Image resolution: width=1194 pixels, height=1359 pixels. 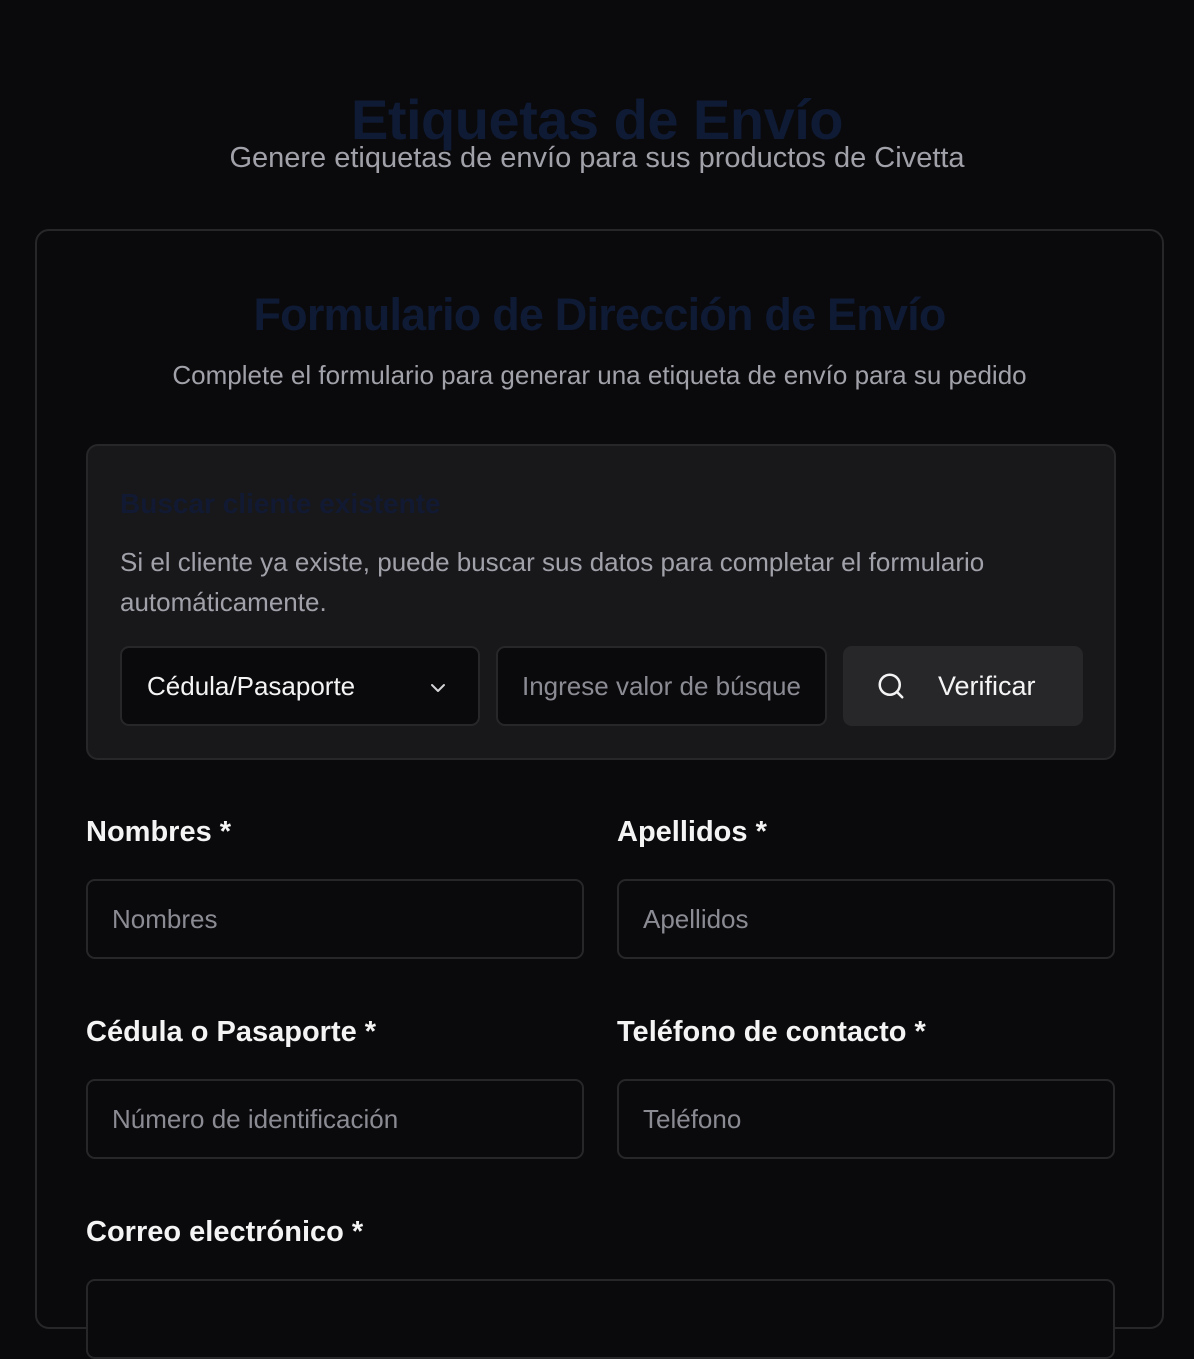 What do you see at coordinates (280, 503) in the screenshot?
I see `search-panel-title: Buscar cliente existente` at bounding box center [280, 503].